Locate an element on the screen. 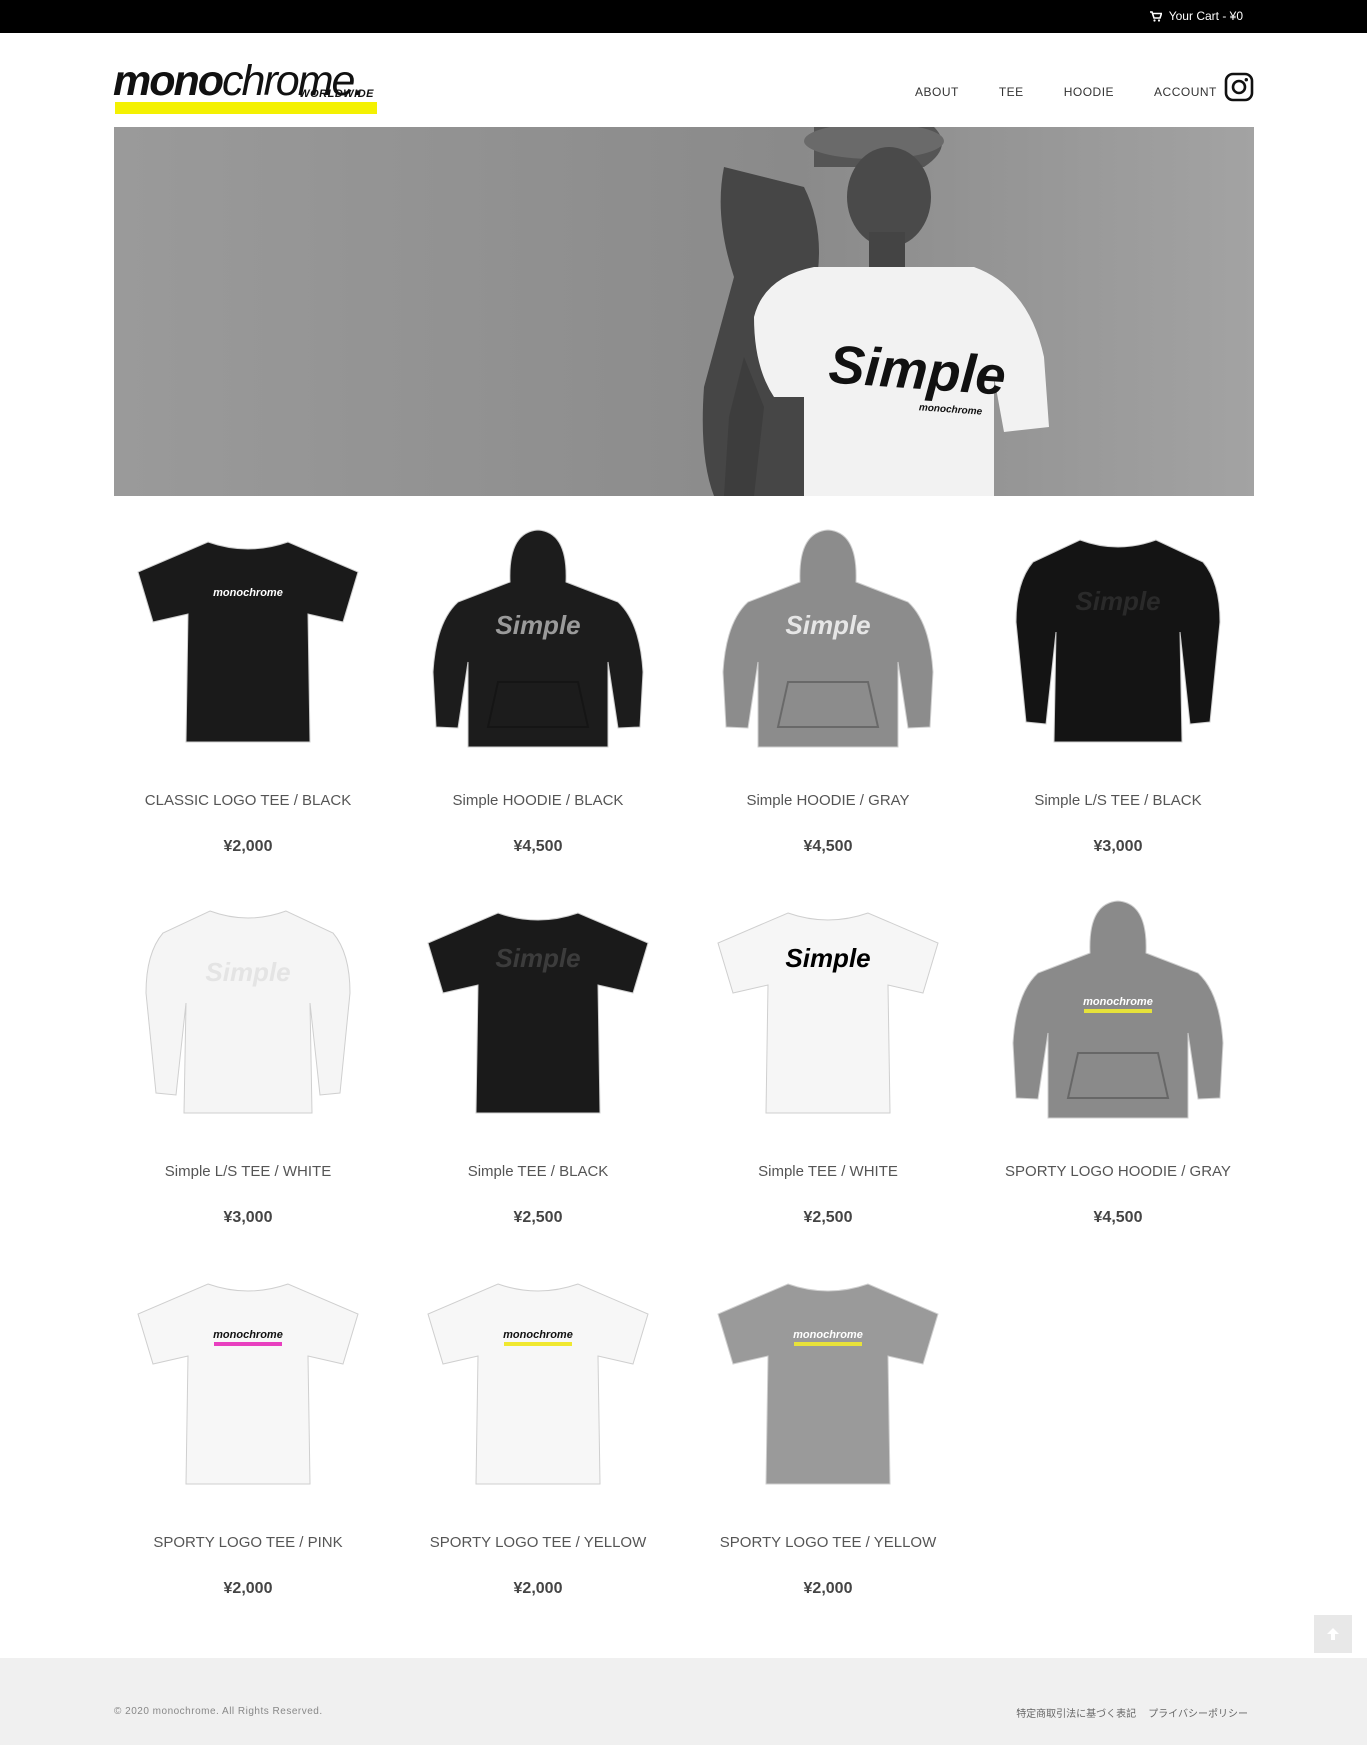  product-card: Simple Simple L/S TEE / BLACK ¥3,000 is located at coordinates (1118, 688).